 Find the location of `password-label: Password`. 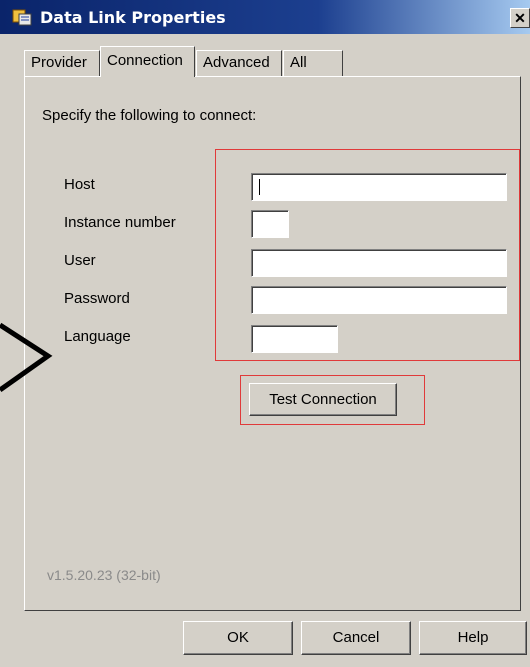

password-label: Password is located at coordinates (97, 298).